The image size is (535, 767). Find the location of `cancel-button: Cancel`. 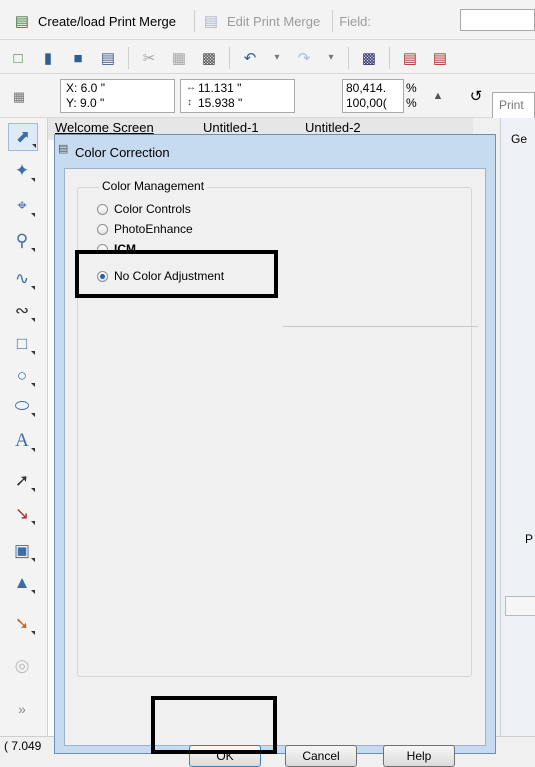

cancel-button: Cancel is located at coordinates (321, 756).